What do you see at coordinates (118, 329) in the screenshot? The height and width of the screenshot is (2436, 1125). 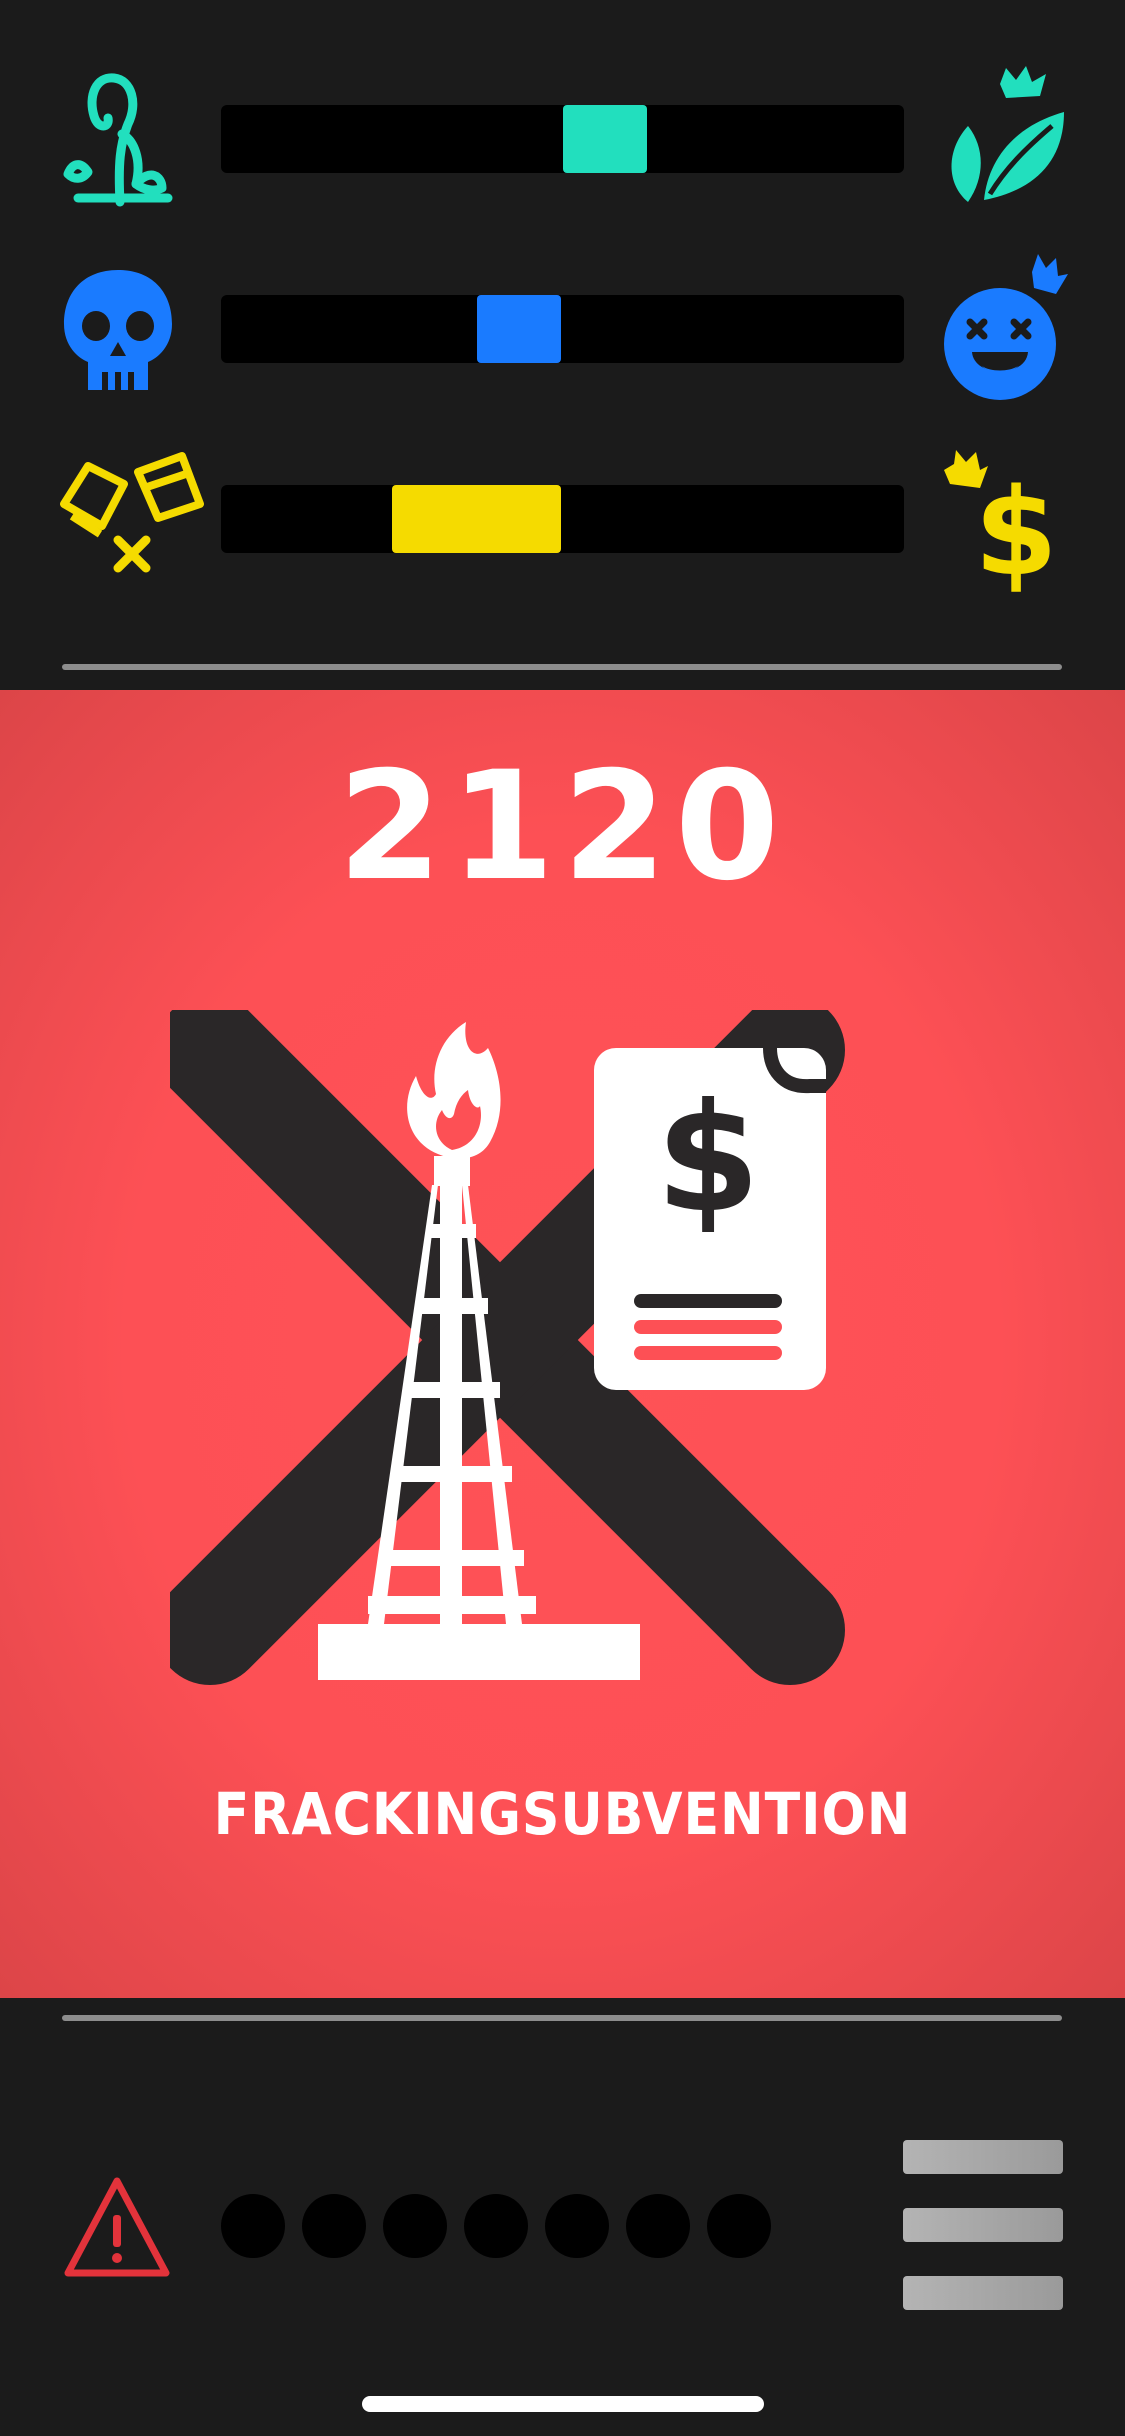 I see `skull-icon` at bounding box center [118, 329].